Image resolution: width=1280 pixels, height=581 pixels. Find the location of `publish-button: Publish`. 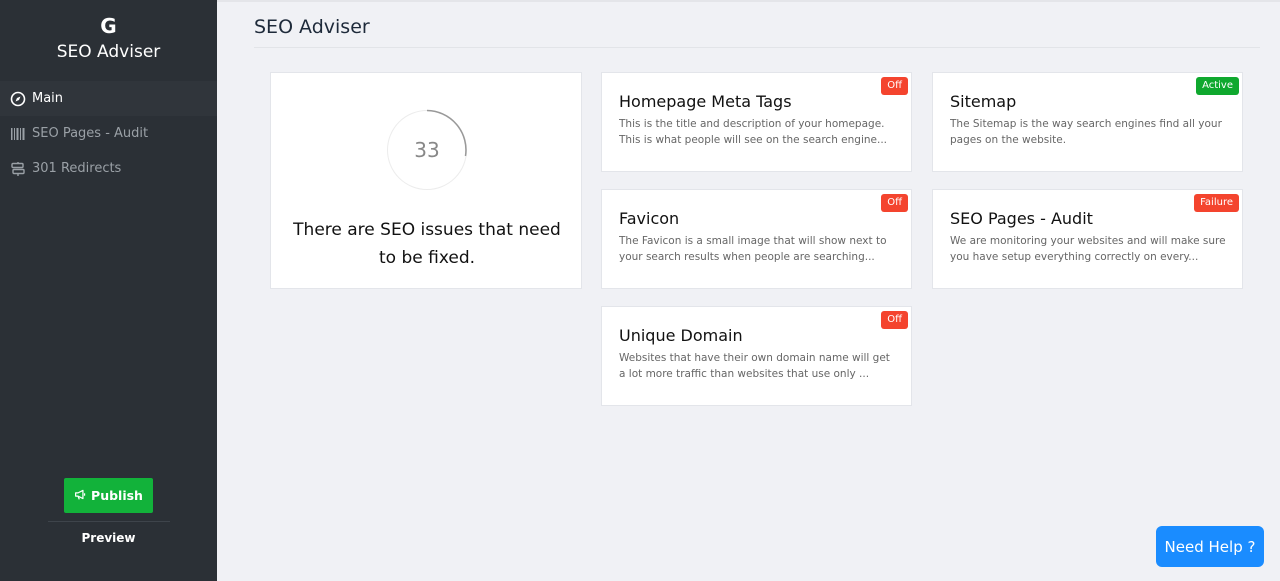

publish-button: Publish is located at coordinates (108, 495).